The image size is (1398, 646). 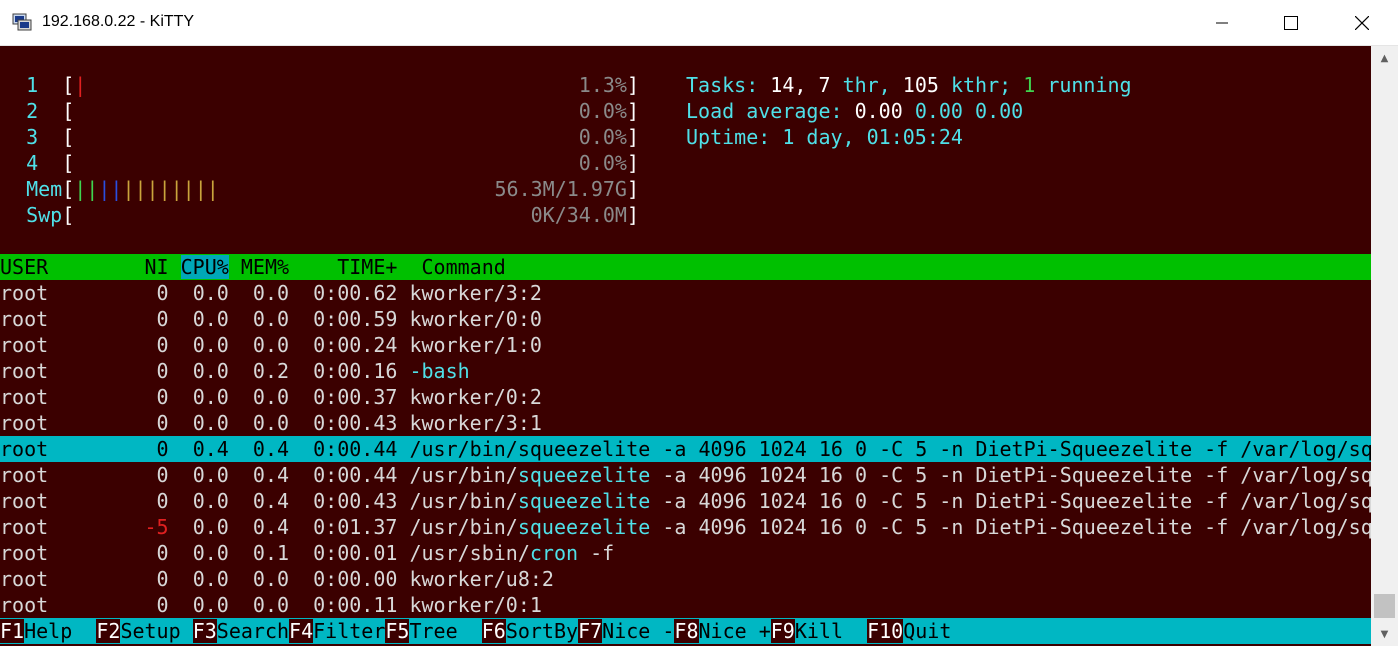 I want to click on process-table-header: USER NI CPU% MEM% TIME+ Command, so click(x=685, y=267).